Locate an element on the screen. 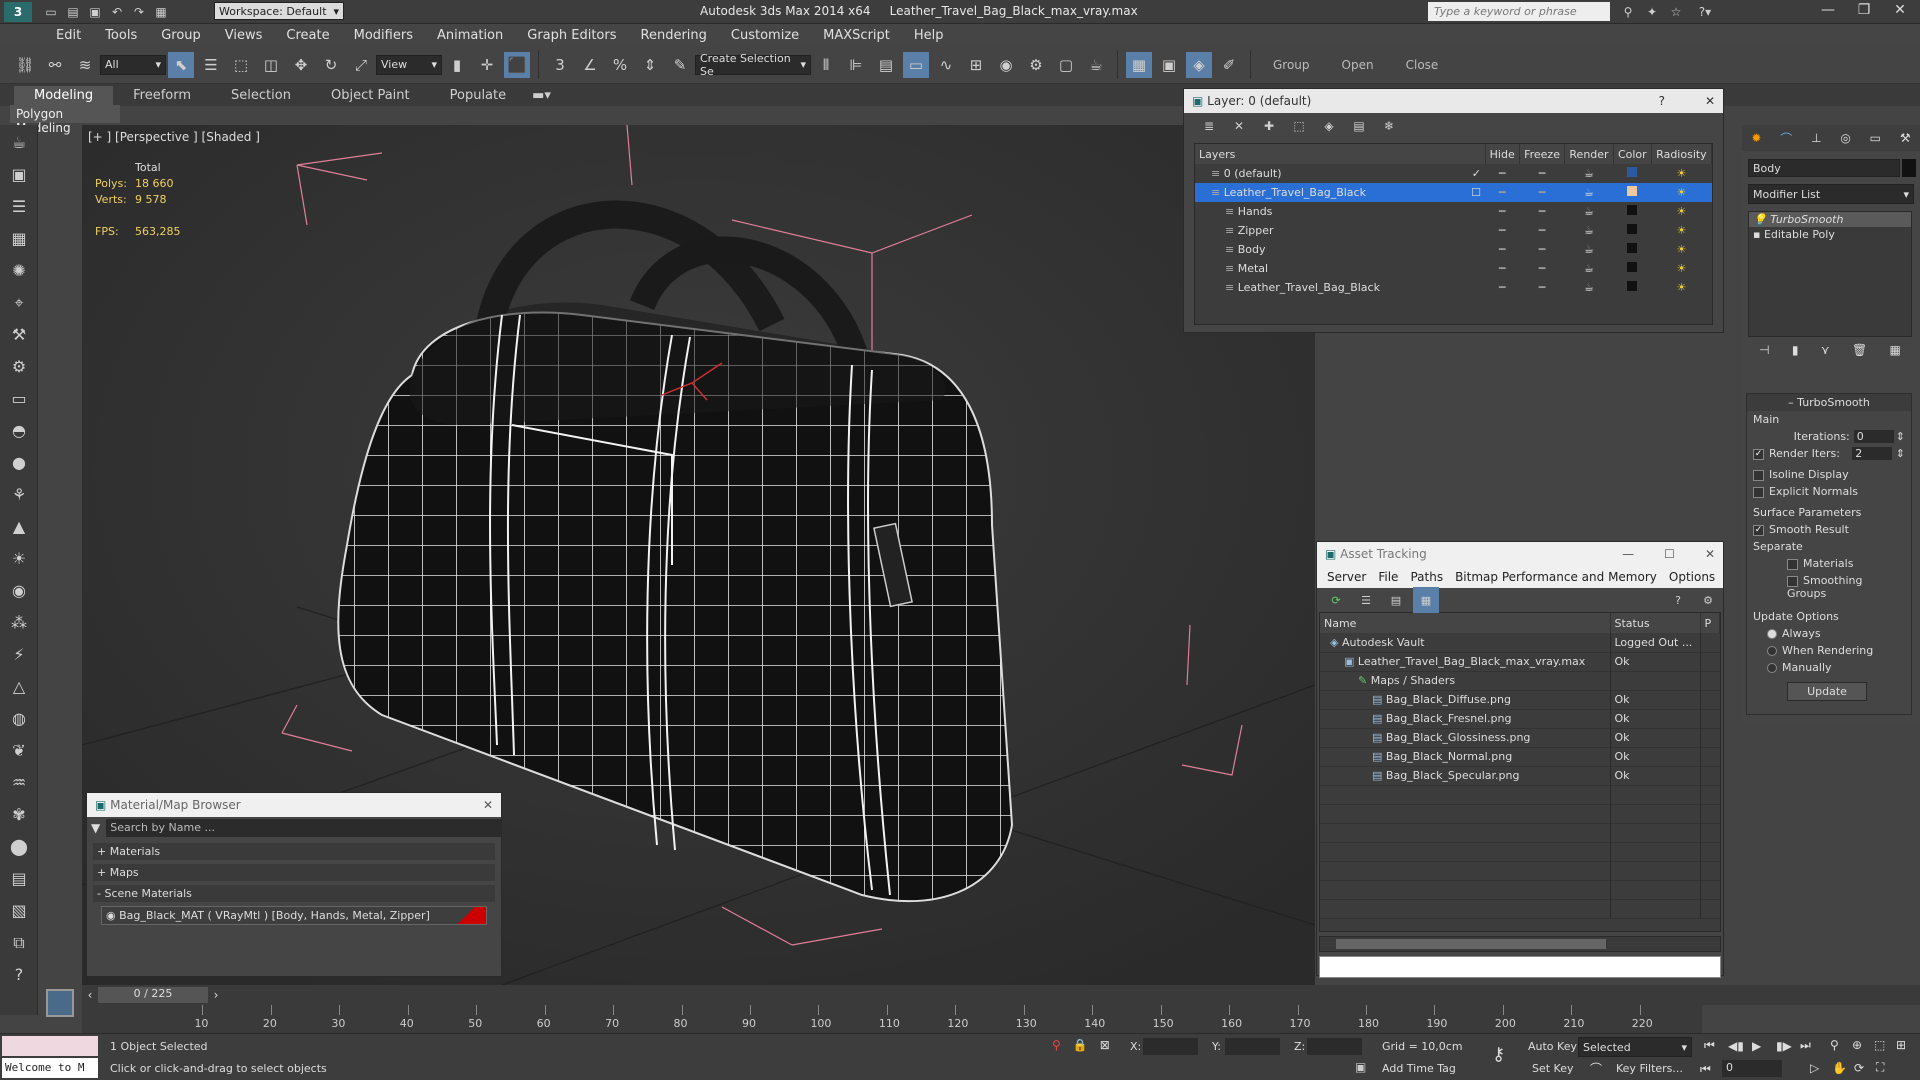 The image size is (1920, 1080). render-frame-icon: ▢ is located at coordinates (1066, 65).